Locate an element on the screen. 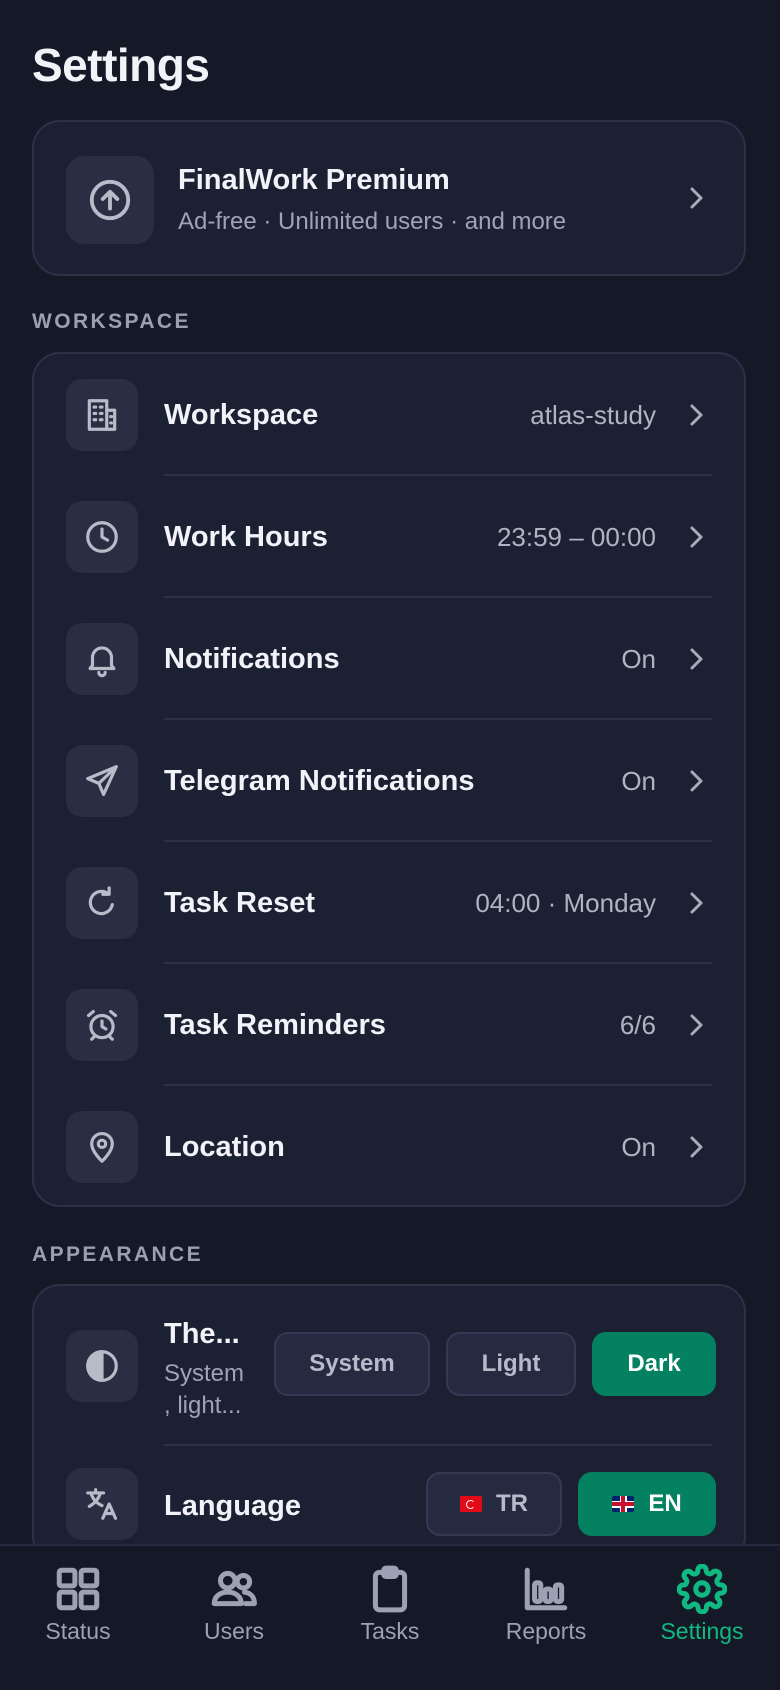 The width and height of the screenshot is (780, 1690). tab-label: Settings is located at coordinates (702, 1631).